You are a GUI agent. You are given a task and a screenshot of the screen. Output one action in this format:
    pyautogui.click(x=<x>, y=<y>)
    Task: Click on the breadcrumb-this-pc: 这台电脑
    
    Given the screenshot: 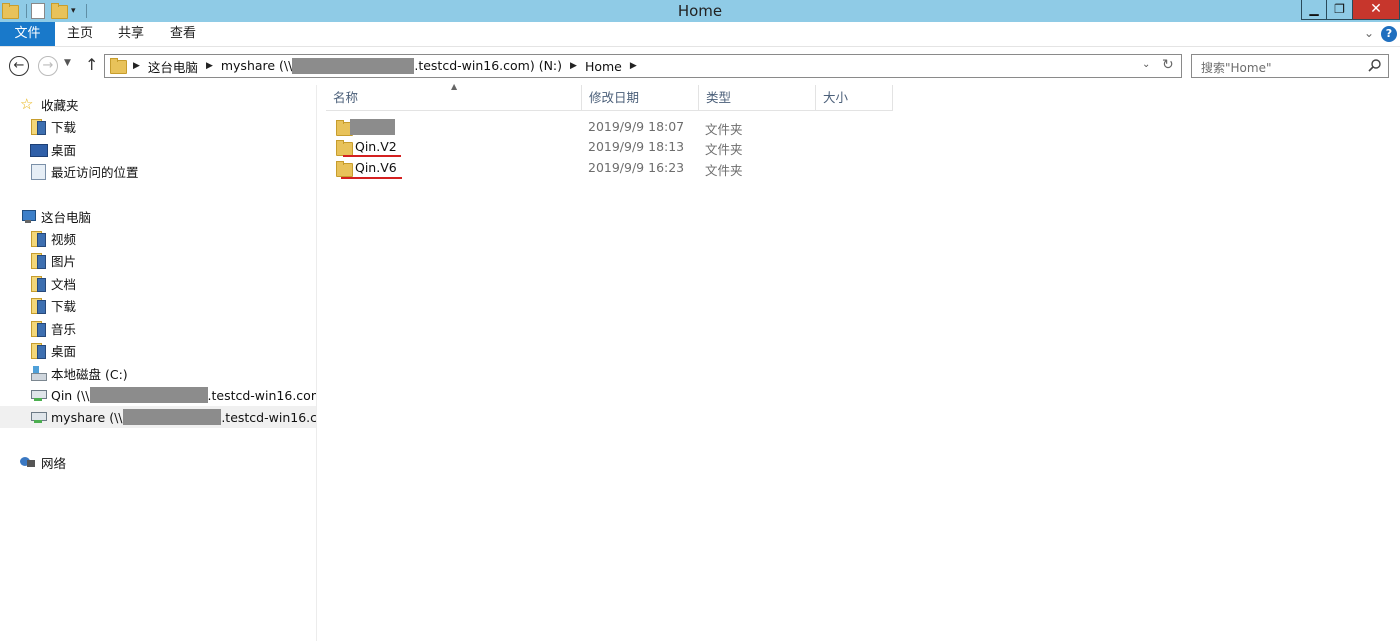 What is the action you would take?
    pyautogui.click(x=173, y=66)
    